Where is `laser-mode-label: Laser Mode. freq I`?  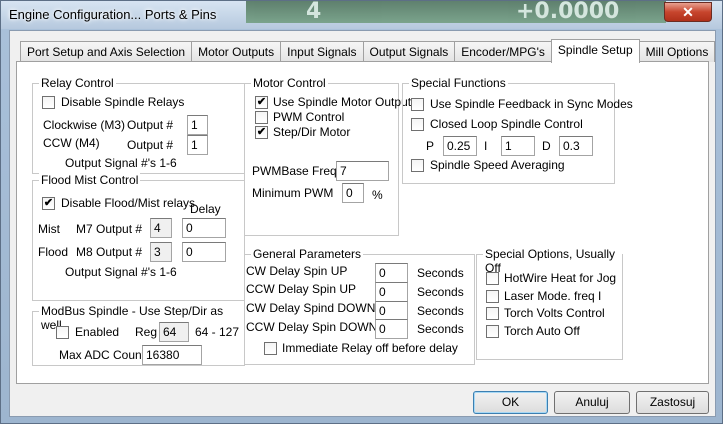 laser-mode-label: Laser Mode. freq I is located at coordinates (553, 296).